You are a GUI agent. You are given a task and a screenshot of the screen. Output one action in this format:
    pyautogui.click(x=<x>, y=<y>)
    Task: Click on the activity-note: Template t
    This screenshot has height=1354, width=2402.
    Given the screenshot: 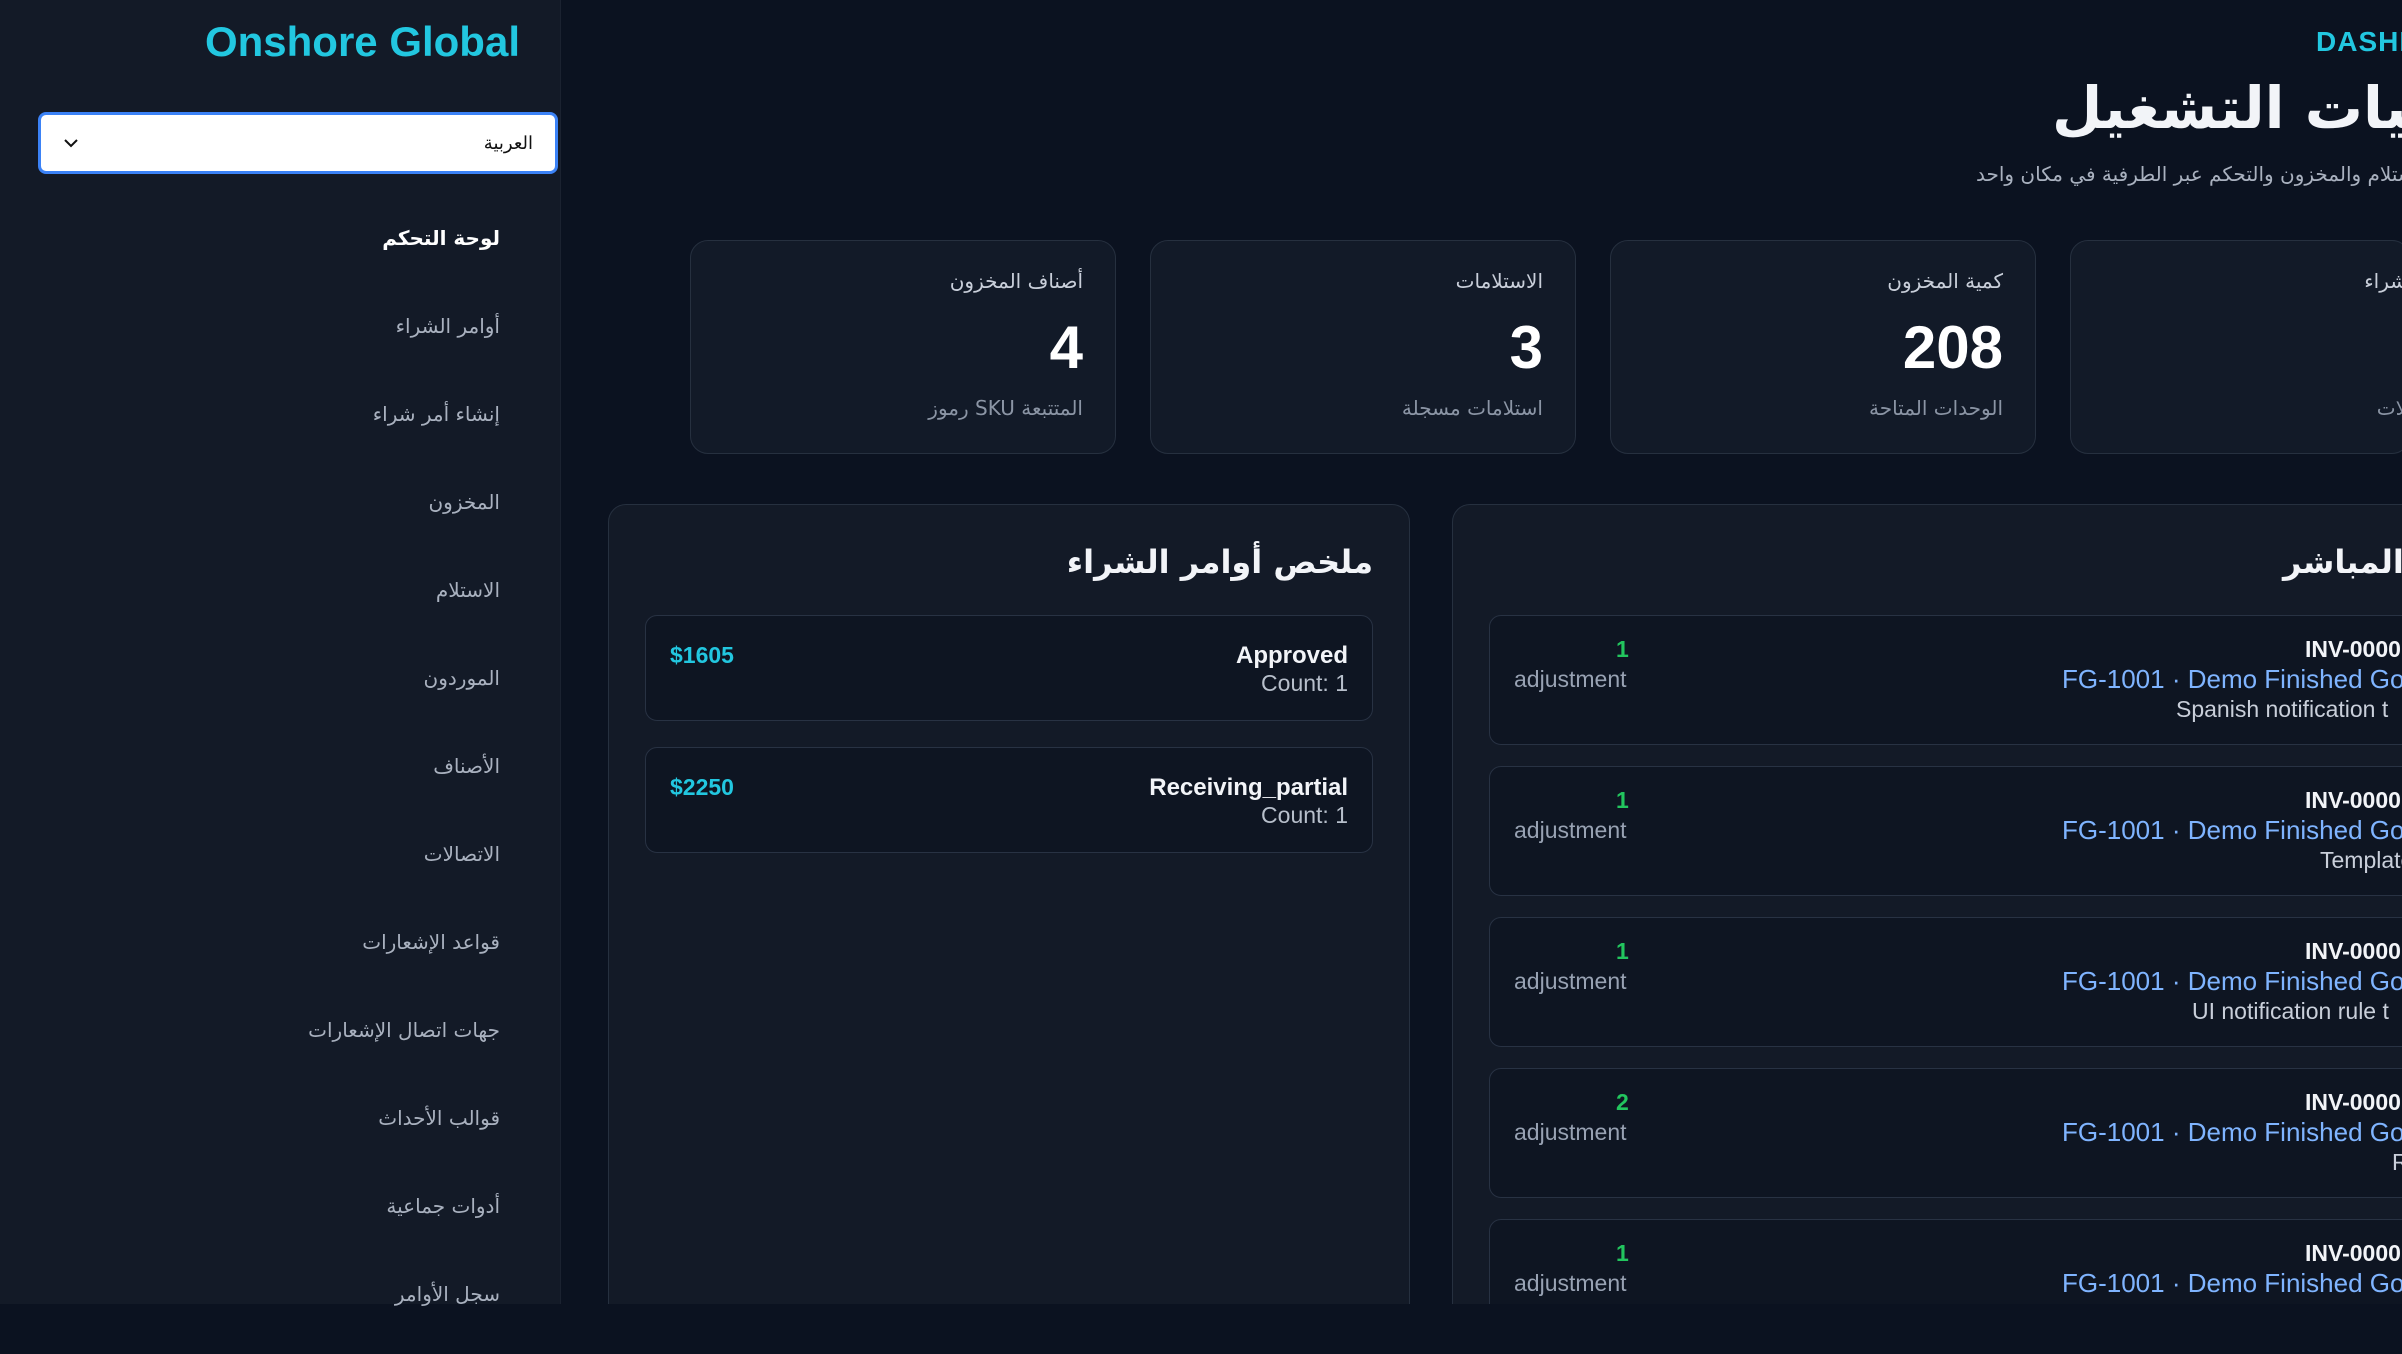 What is the action you would take?
    pyautogui.click(x=2361, y=860)
    